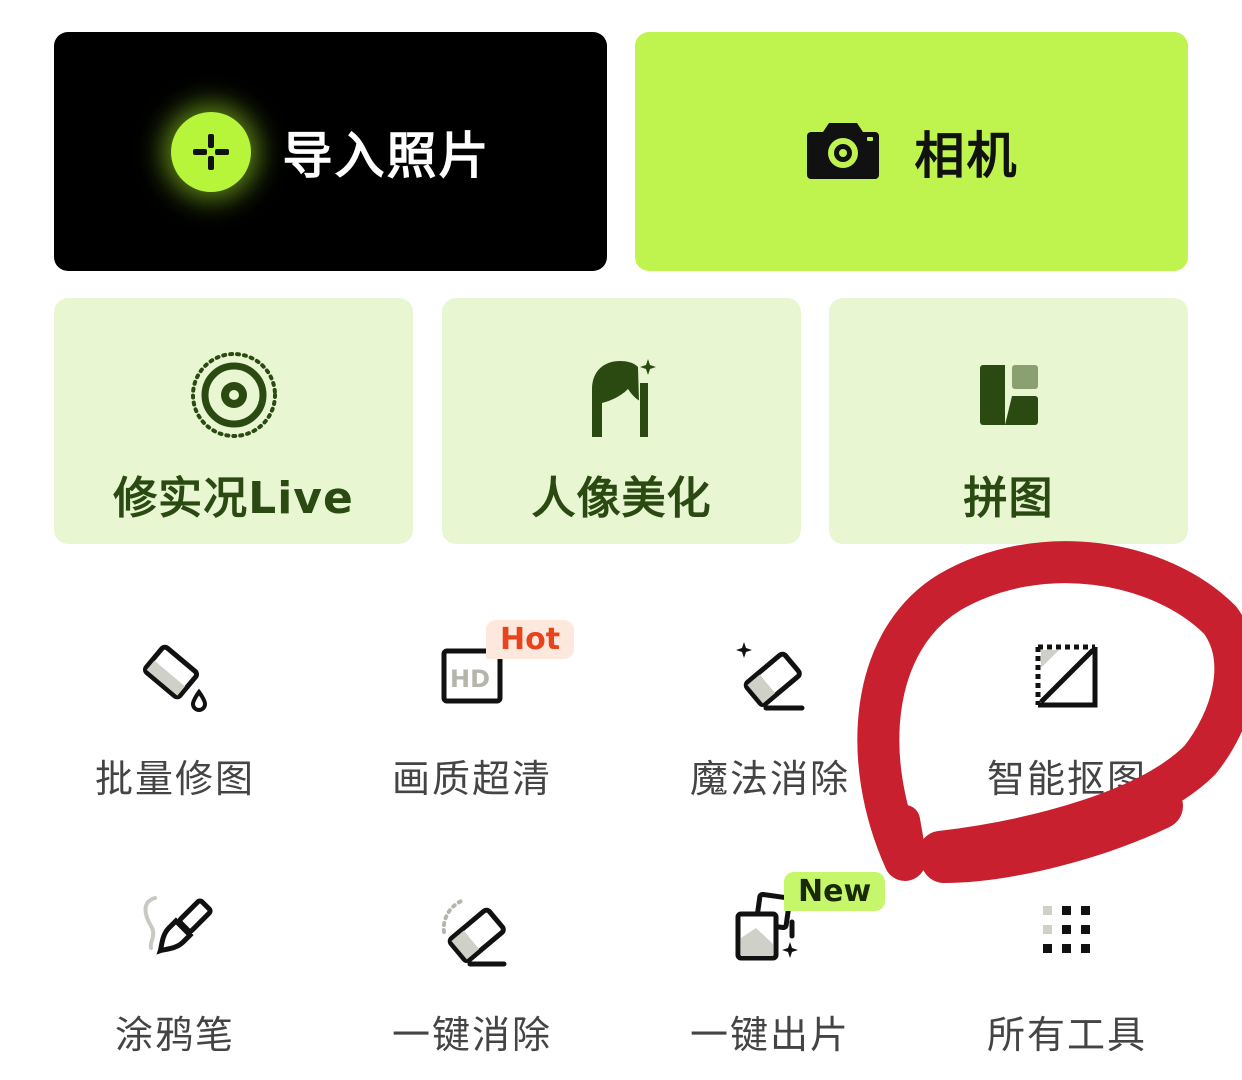  What do you see at coordinates (1067, 676) in the screenshot?
I see `smart-cutout-icon` at bounding box center [1067, 676].